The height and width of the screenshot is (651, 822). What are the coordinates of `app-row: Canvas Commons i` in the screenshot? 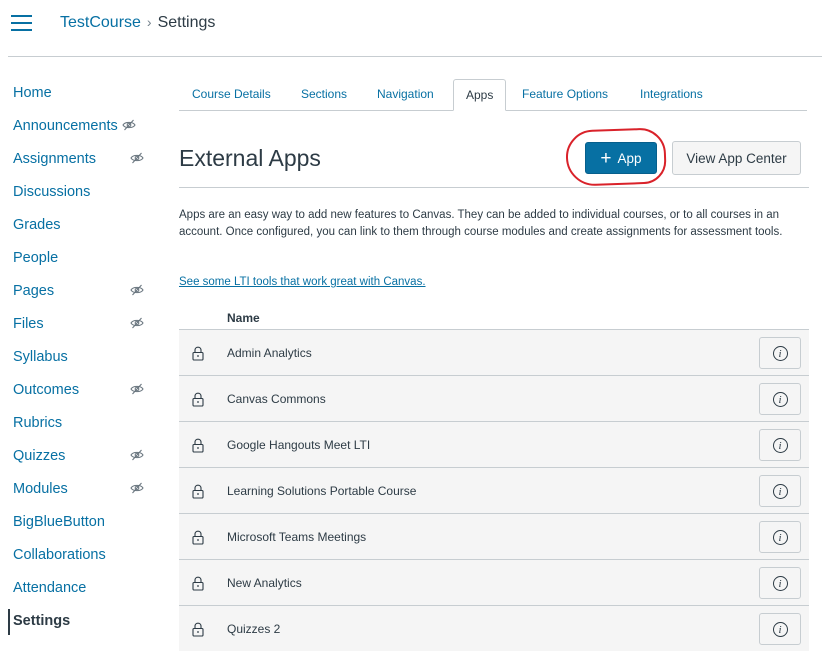 It's located at (494, 398).